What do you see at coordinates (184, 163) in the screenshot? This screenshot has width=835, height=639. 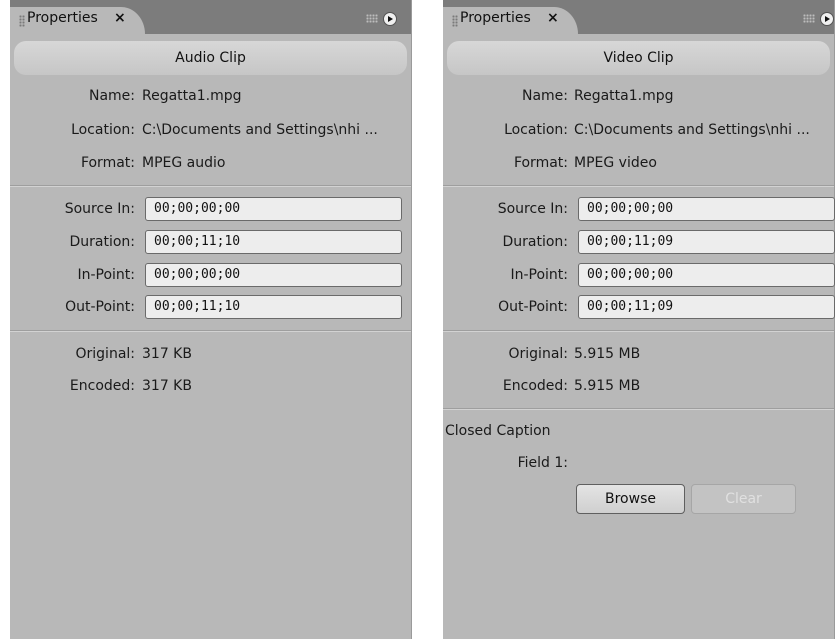 I see `format-value: MPEG audio` at bounding box center [184, 163].